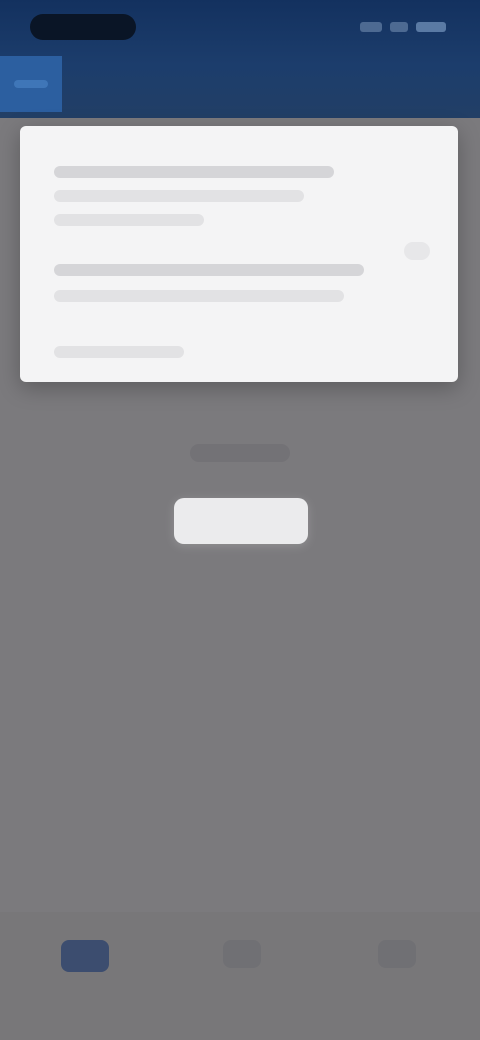 The height and width of the screenshot is (1040, 480). I want to click on bottom-nav, so click(240, 976).